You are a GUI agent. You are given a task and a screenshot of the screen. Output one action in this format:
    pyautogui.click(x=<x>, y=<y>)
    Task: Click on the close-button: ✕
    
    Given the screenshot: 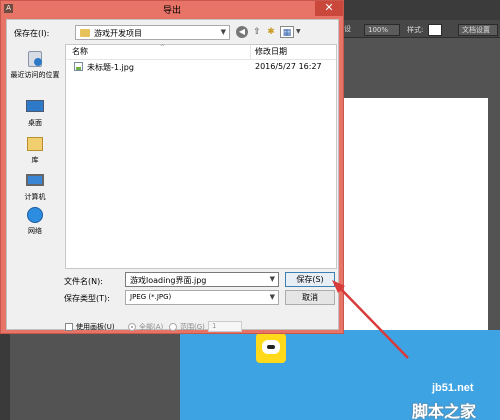 What is the action you would take?
    pyautogui.click(x=329, y=8)
    